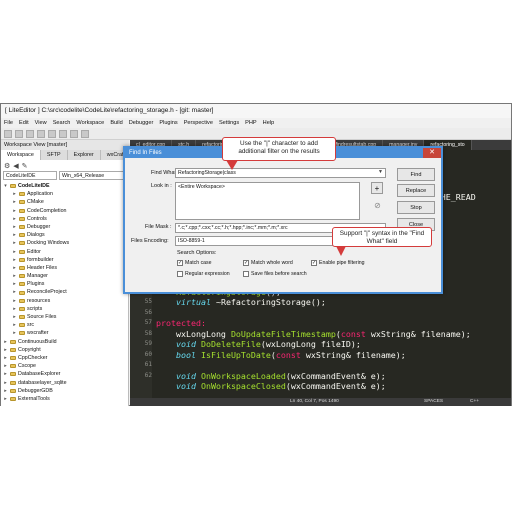  Describe the element at coordinates (65, 317) in the screenshot. I see `tree-item: ▸ Source Files` at that location.